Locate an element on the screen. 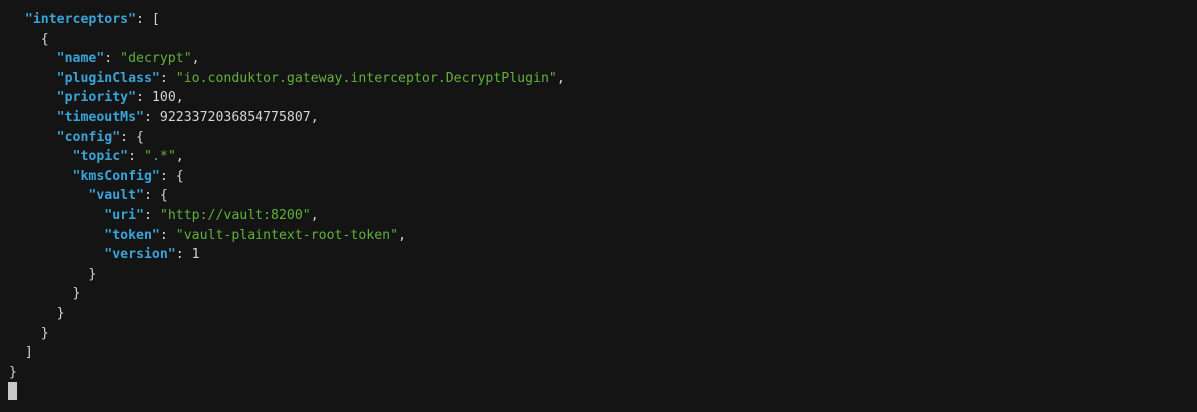 The image size is (1197, 412). json-key: "uri" is located at coordinates (124, 215).